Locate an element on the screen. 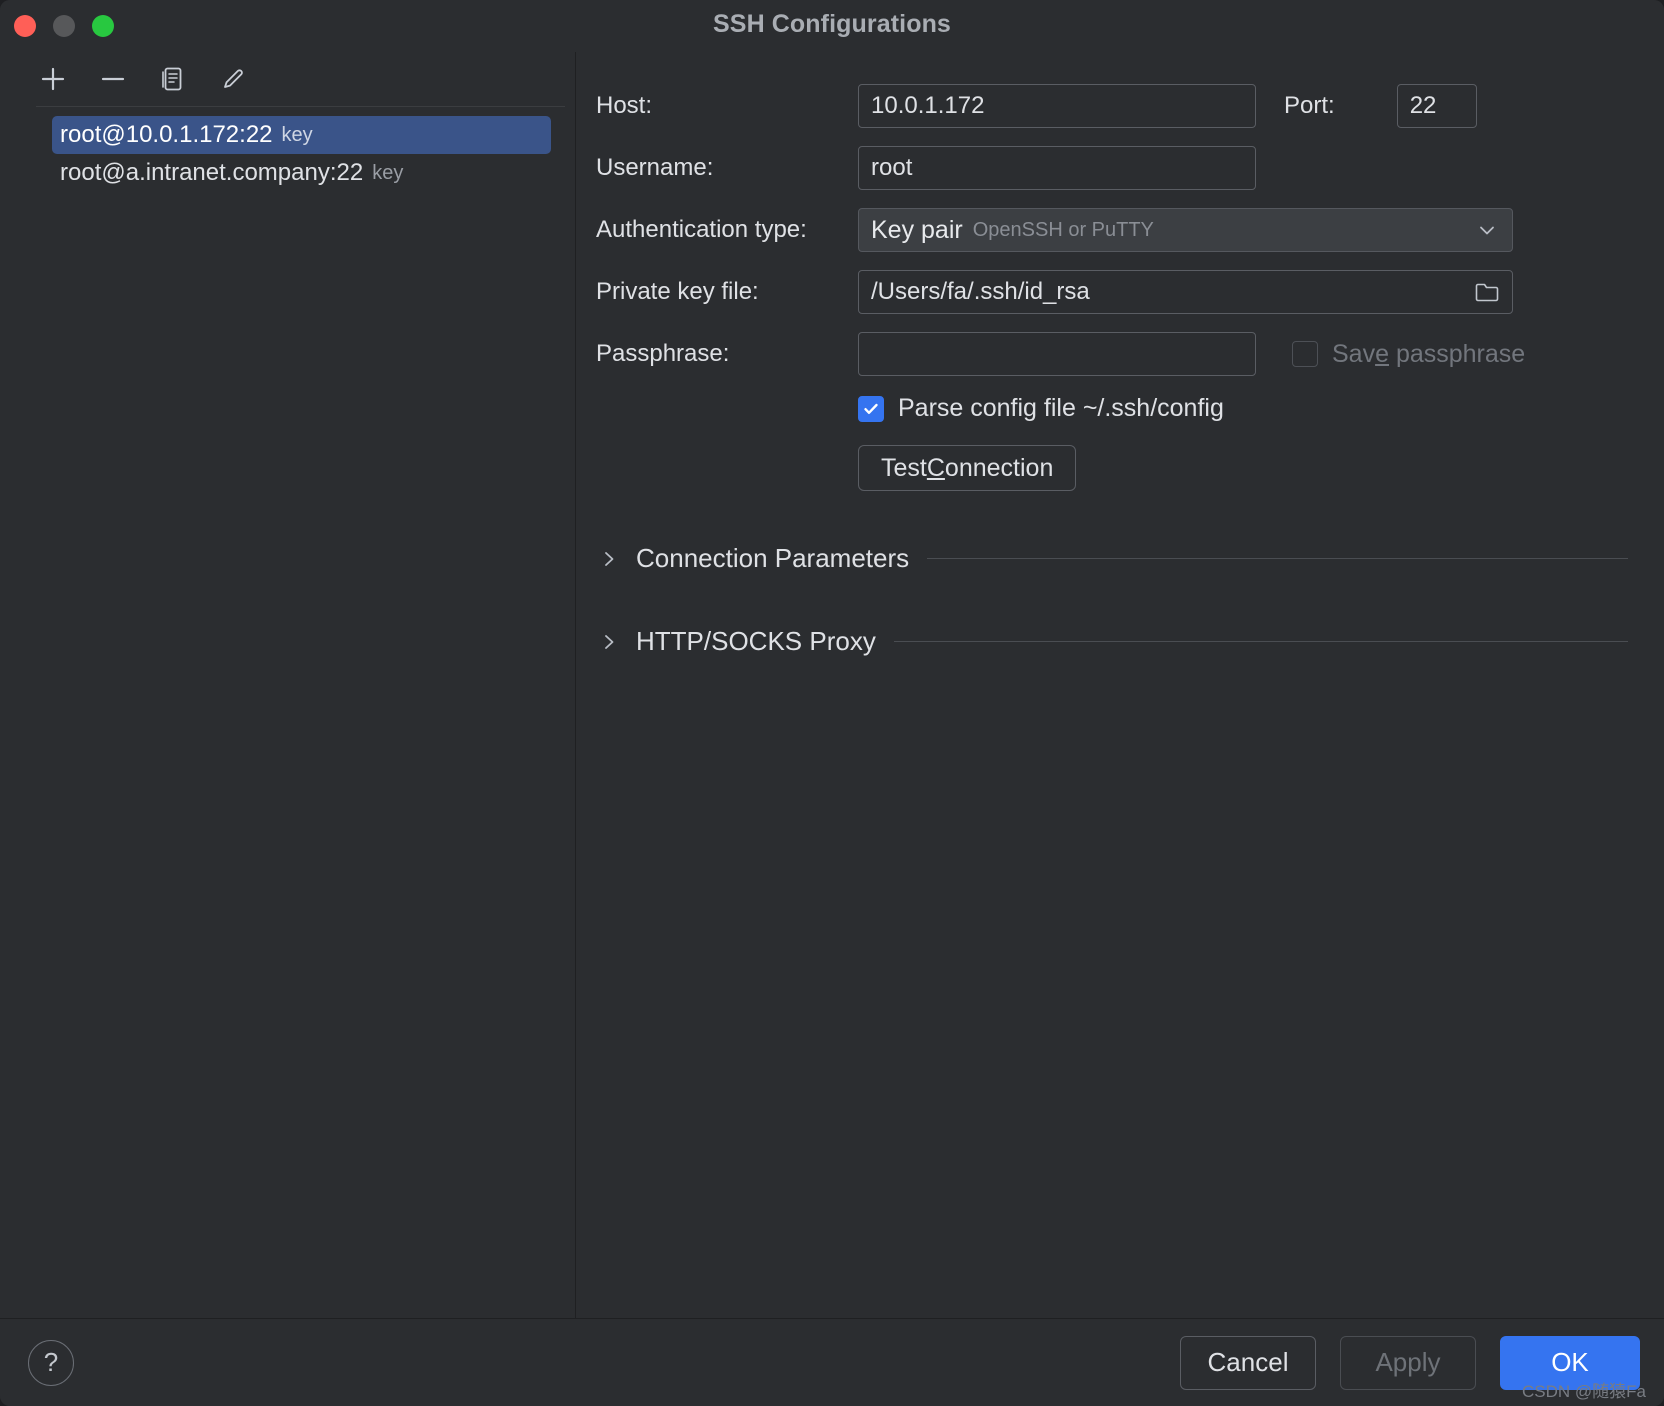 This screenshot has height=1406, width=1664. test-connection-label-part2: onnection is located at coordinates (999, 467).